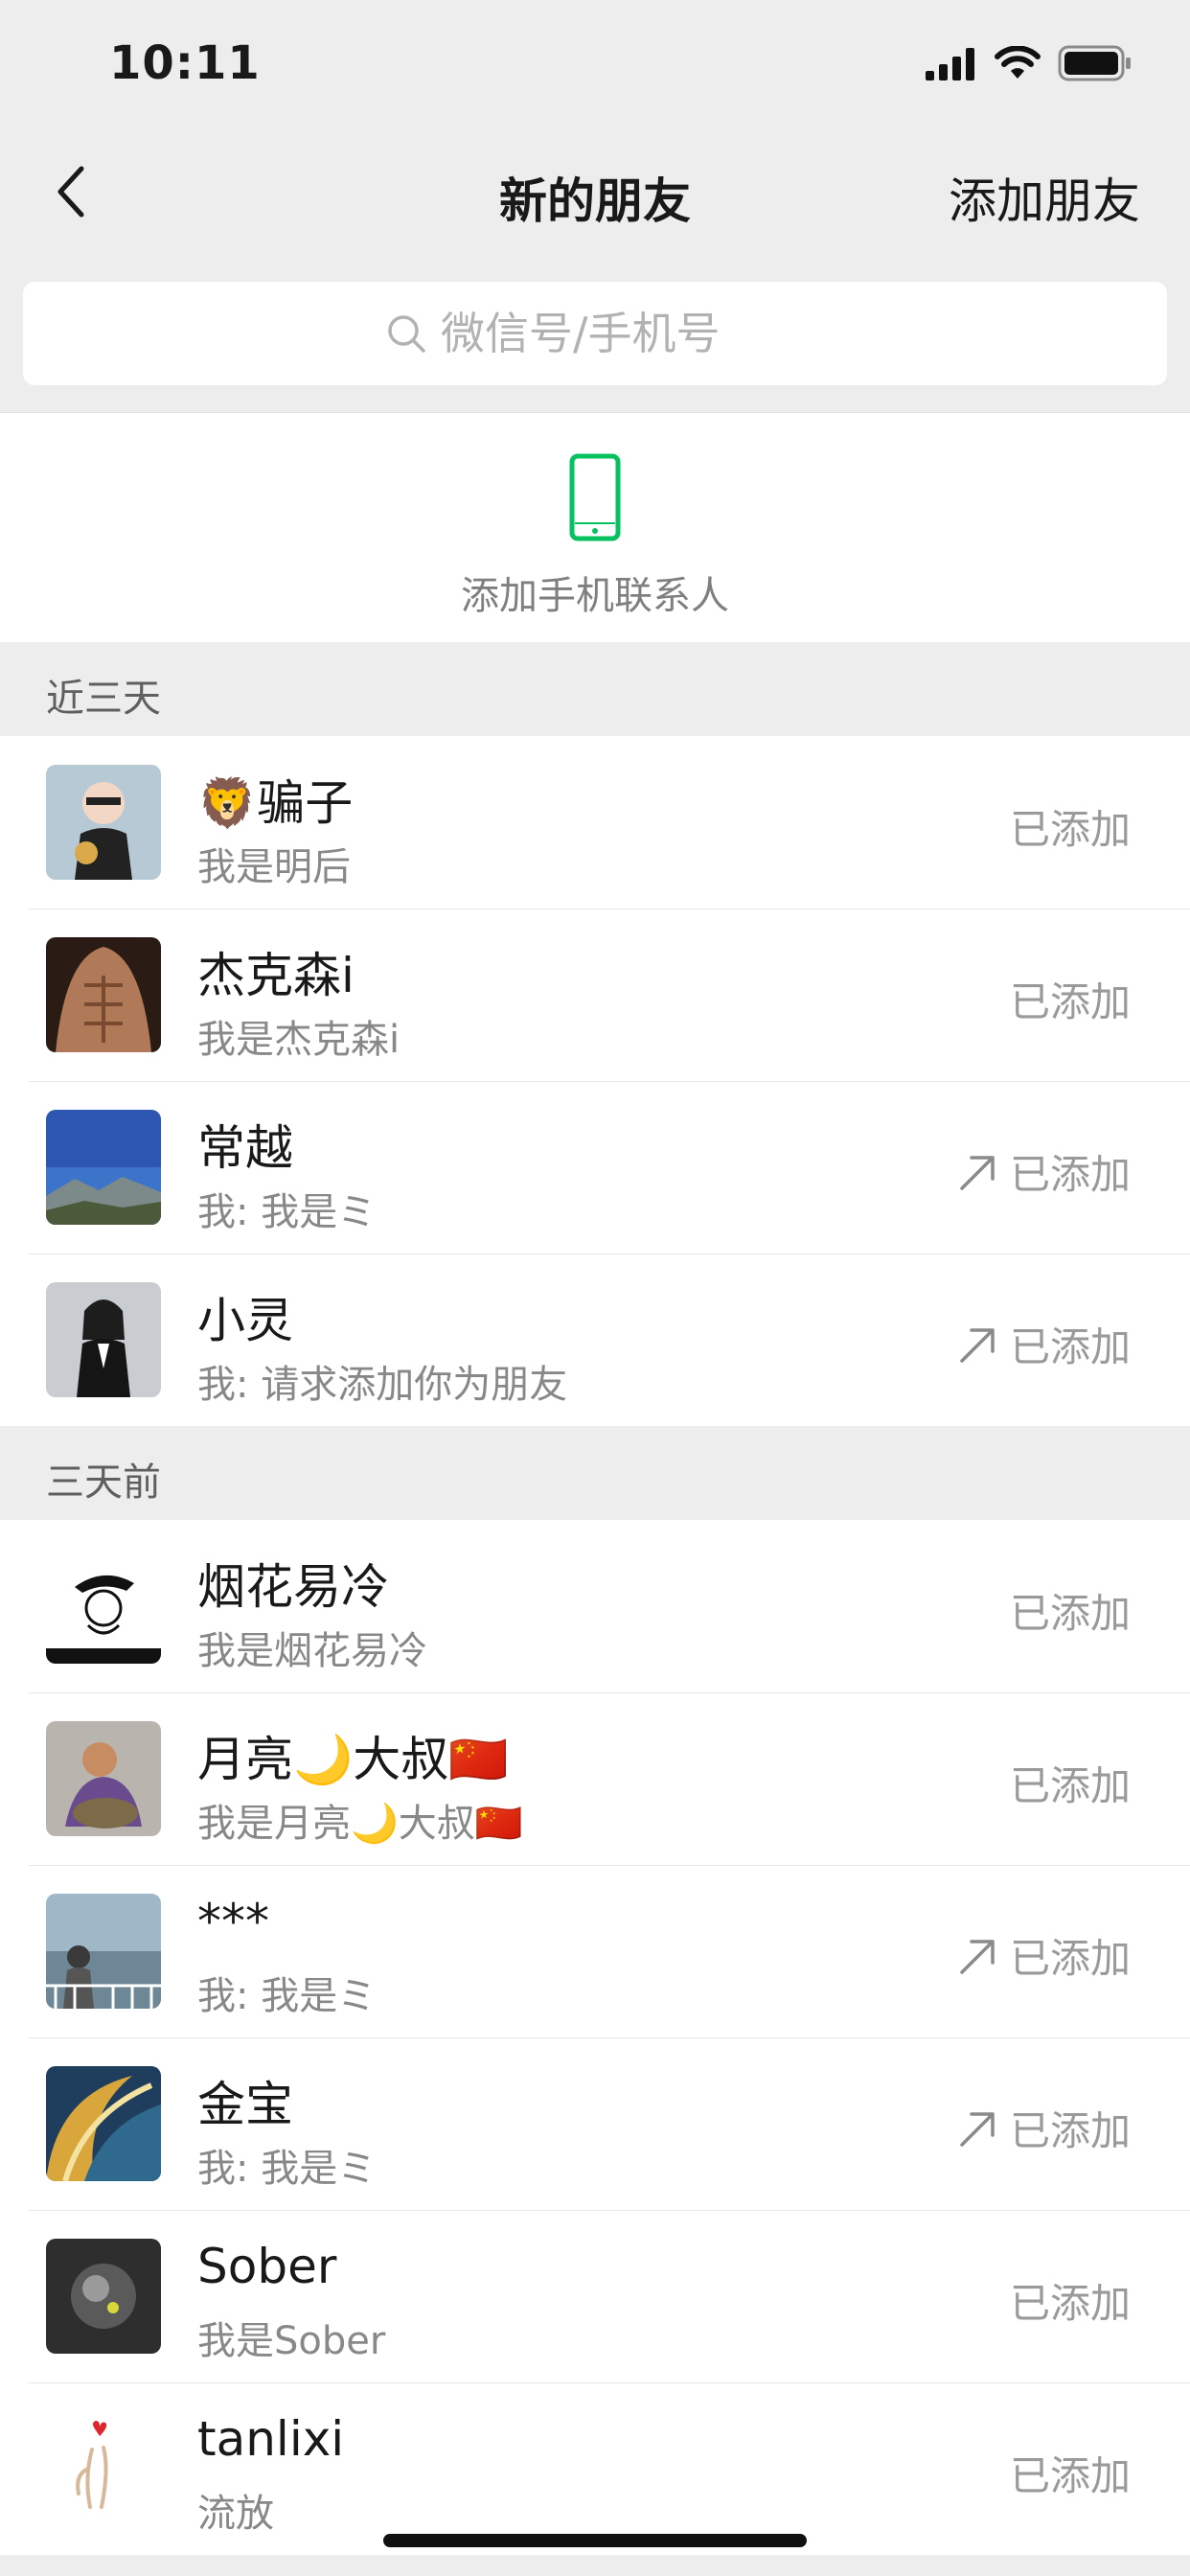 Image resolution: width=1190 pixels, height=2576 pixels. I want to click on wifi-icon, so click(1018, 63).